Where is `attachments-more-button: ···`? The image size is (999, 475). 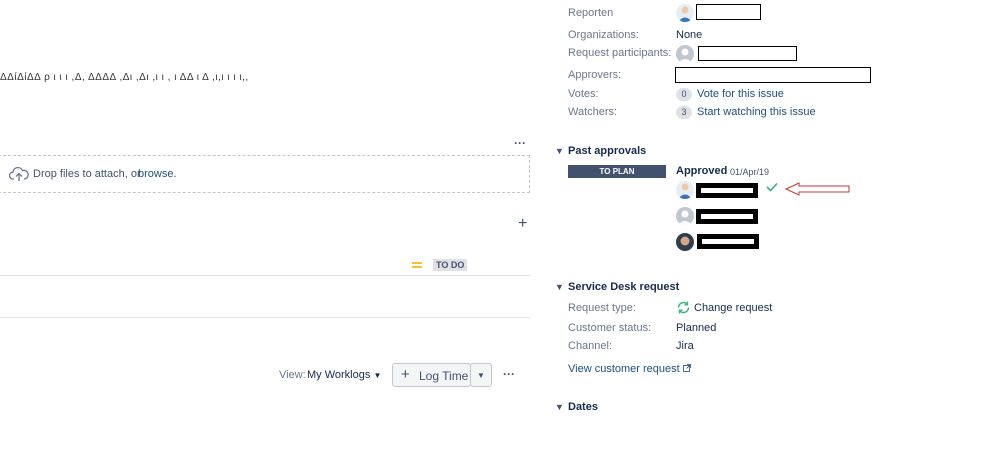
attachments-more-button: ··· is located at coordinates (520, 143).